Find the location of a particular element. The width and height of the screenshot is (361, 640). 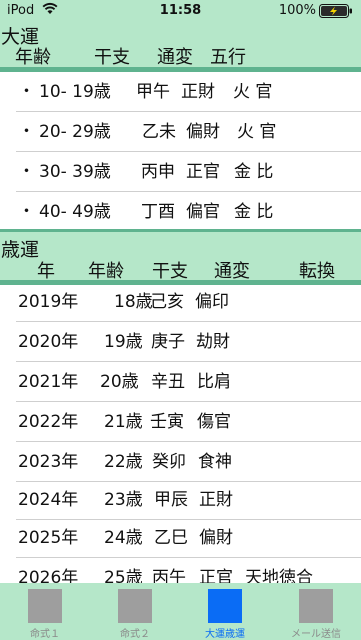

saiun-tsuhen: 偏財 is located at coordinates (216, 538).